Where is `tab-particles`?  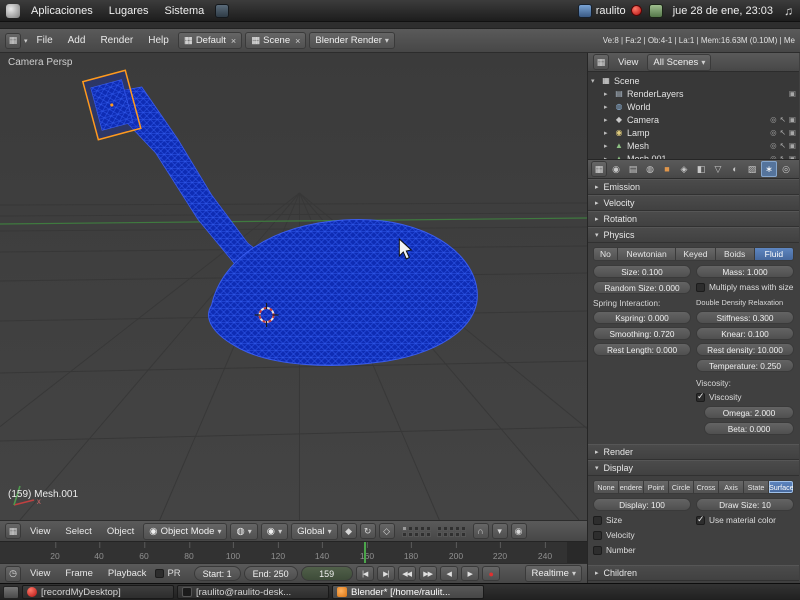 tab-particles is located at coordinates (769, 169).